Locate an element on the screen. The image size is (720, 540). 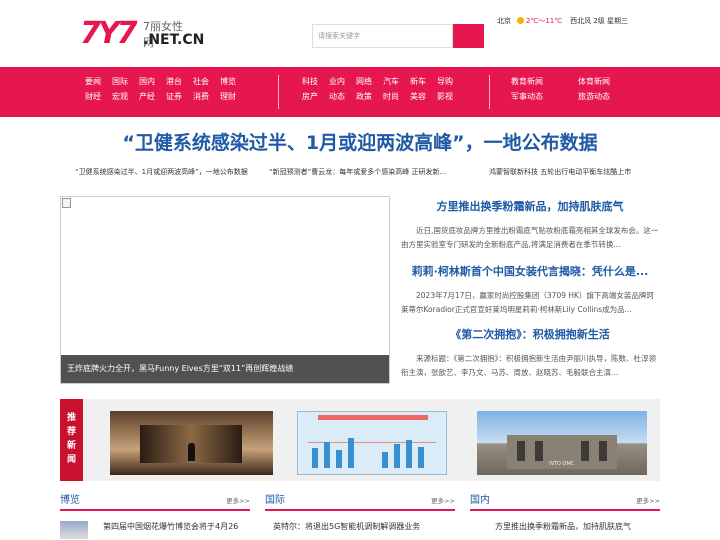
nav-item: 美容 is located at coordinates (418, 97).